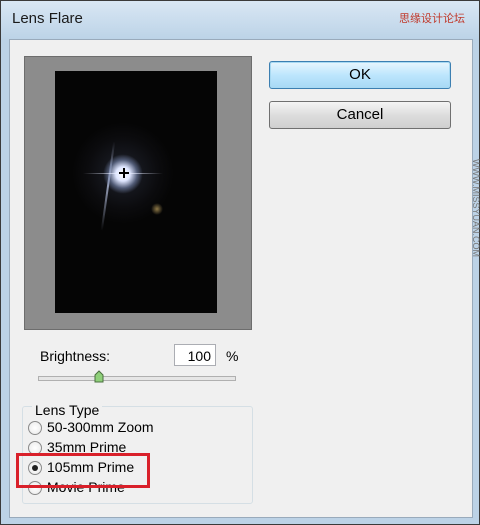 This screenshot has height=525, width=480. Describe the element at coordinates (137, 378) in the screenshot. I see `brightness-slider-track` at that location.